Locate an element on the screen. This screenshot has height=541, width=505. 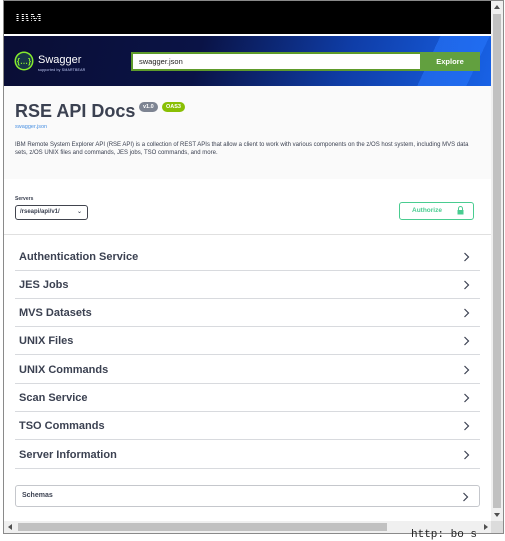
vertical-scrollbar is located at coordinates (497, 261).